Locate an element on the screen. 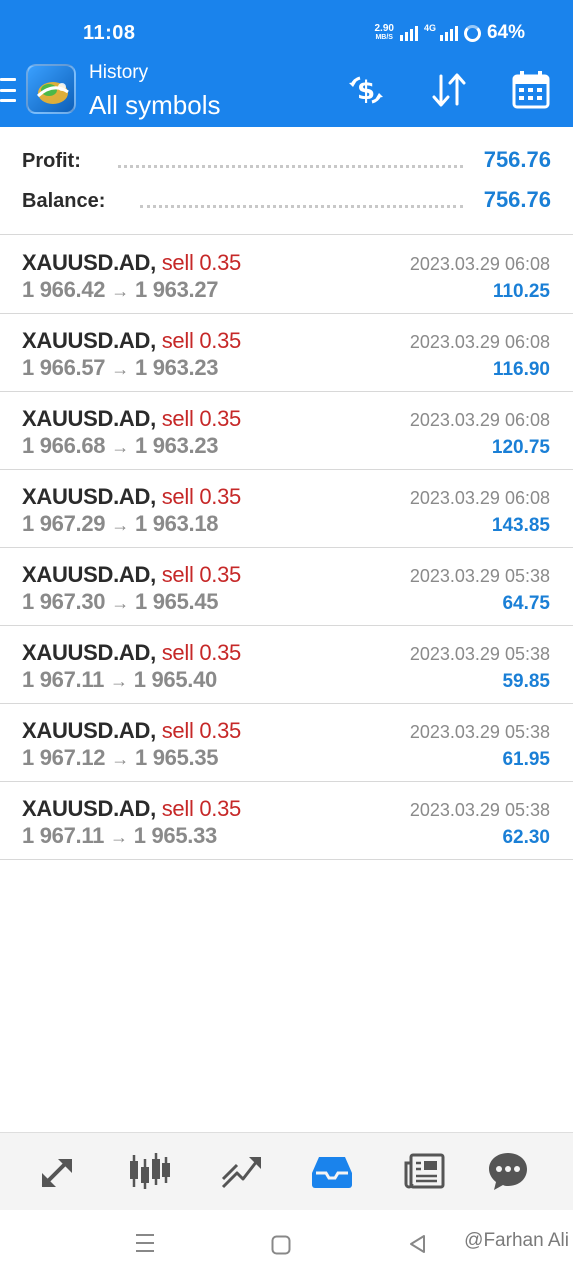  leader-dots is located at coordinates (290, 166).